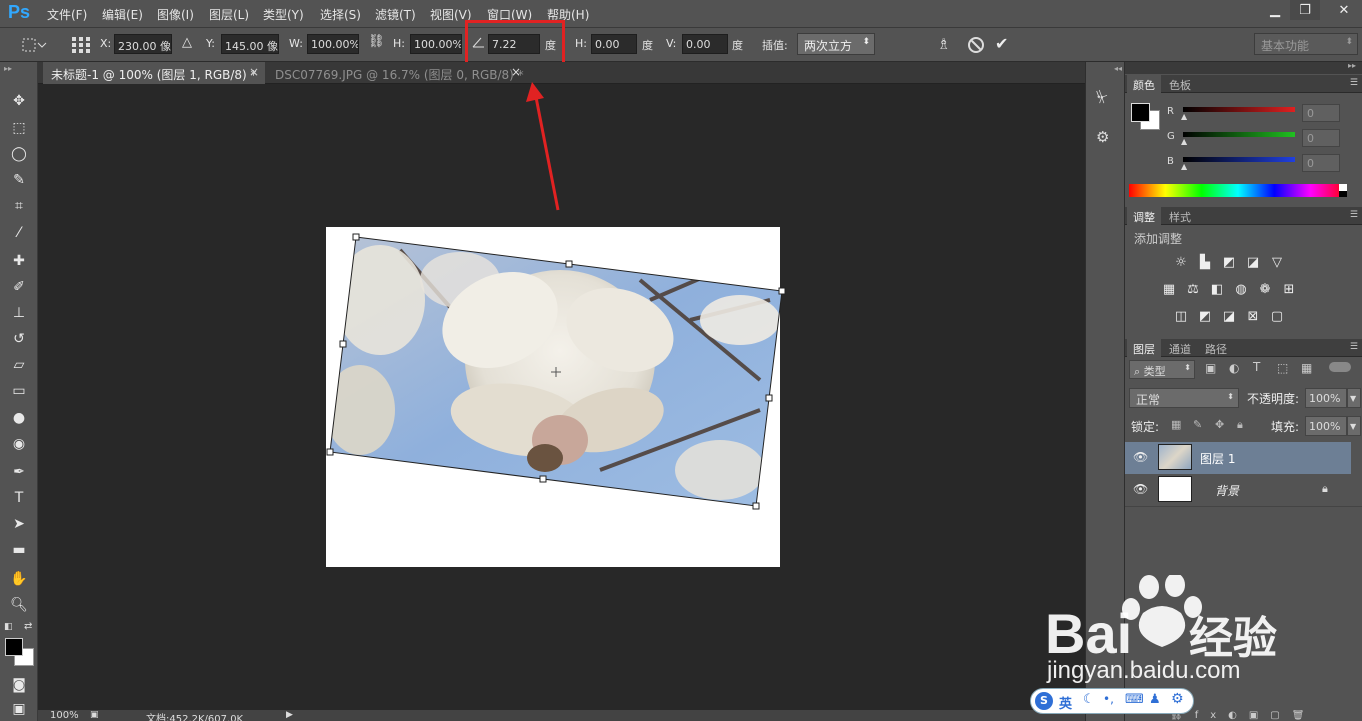 The height and width of the screenshot is (721, 1362). What do you see at coordinates (1155, 699) in the screenshot?
I see `ime-skin-icon: ♟` at bounding box center [1155, 699].